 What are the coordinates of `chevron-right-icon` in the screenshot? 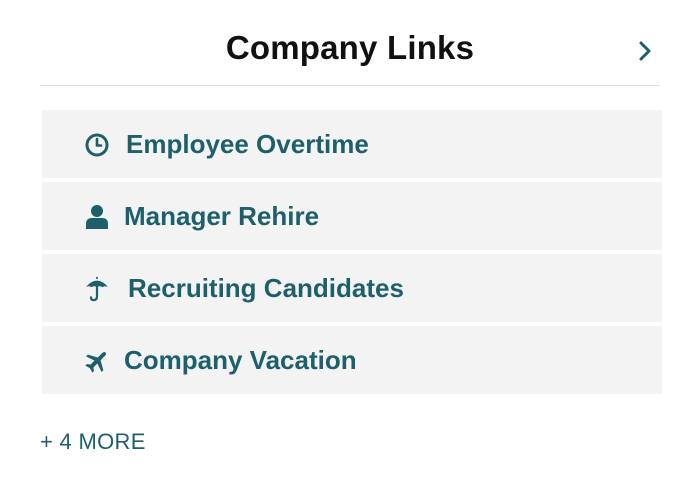 It's located at (645, 51).